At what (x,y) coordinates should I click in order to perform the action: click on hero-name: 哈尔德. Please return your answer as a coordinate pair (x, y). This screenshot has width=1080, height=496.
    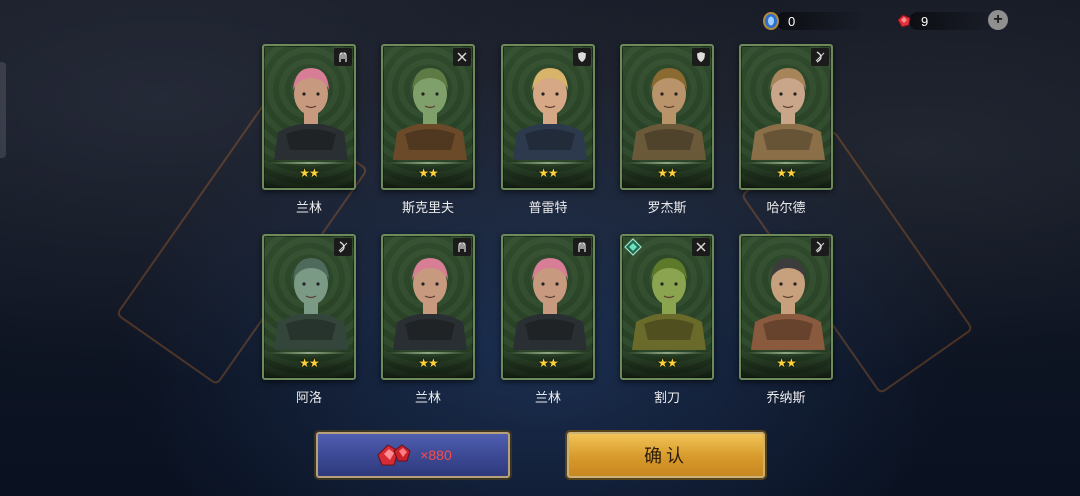
    Looking at the image, I should click on (786, 207).